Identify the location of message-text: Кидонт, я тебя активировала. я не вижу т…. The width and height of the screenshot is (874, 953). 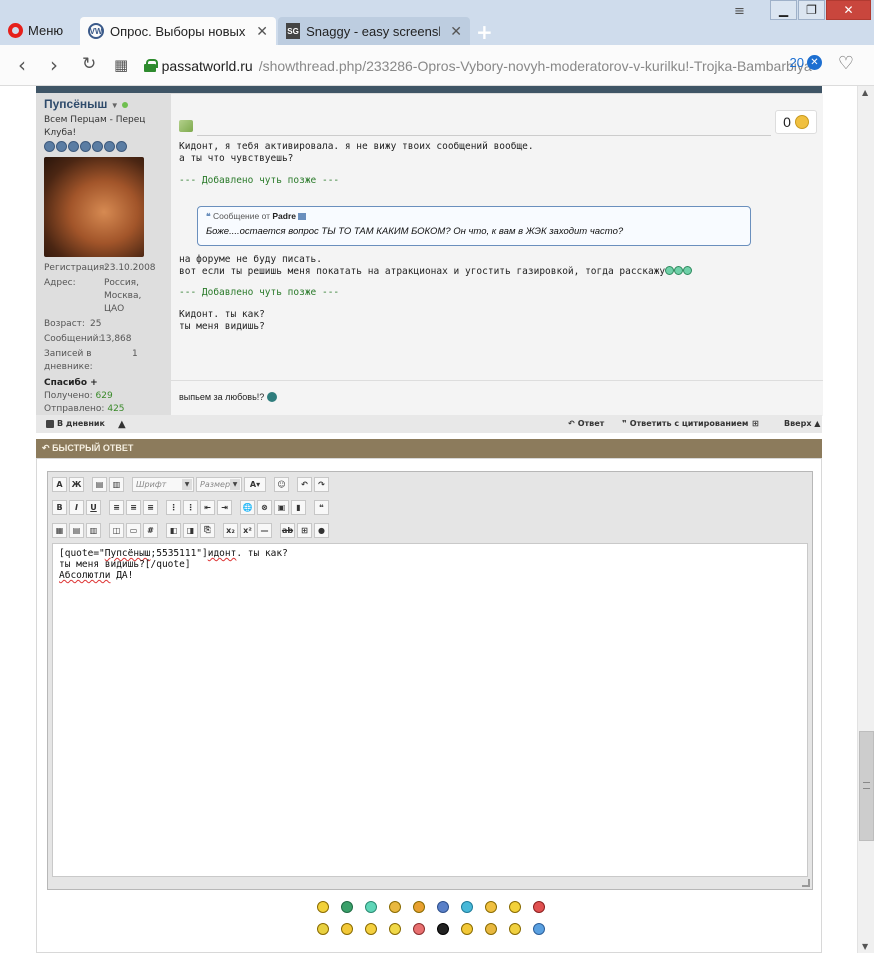
(356, 152).